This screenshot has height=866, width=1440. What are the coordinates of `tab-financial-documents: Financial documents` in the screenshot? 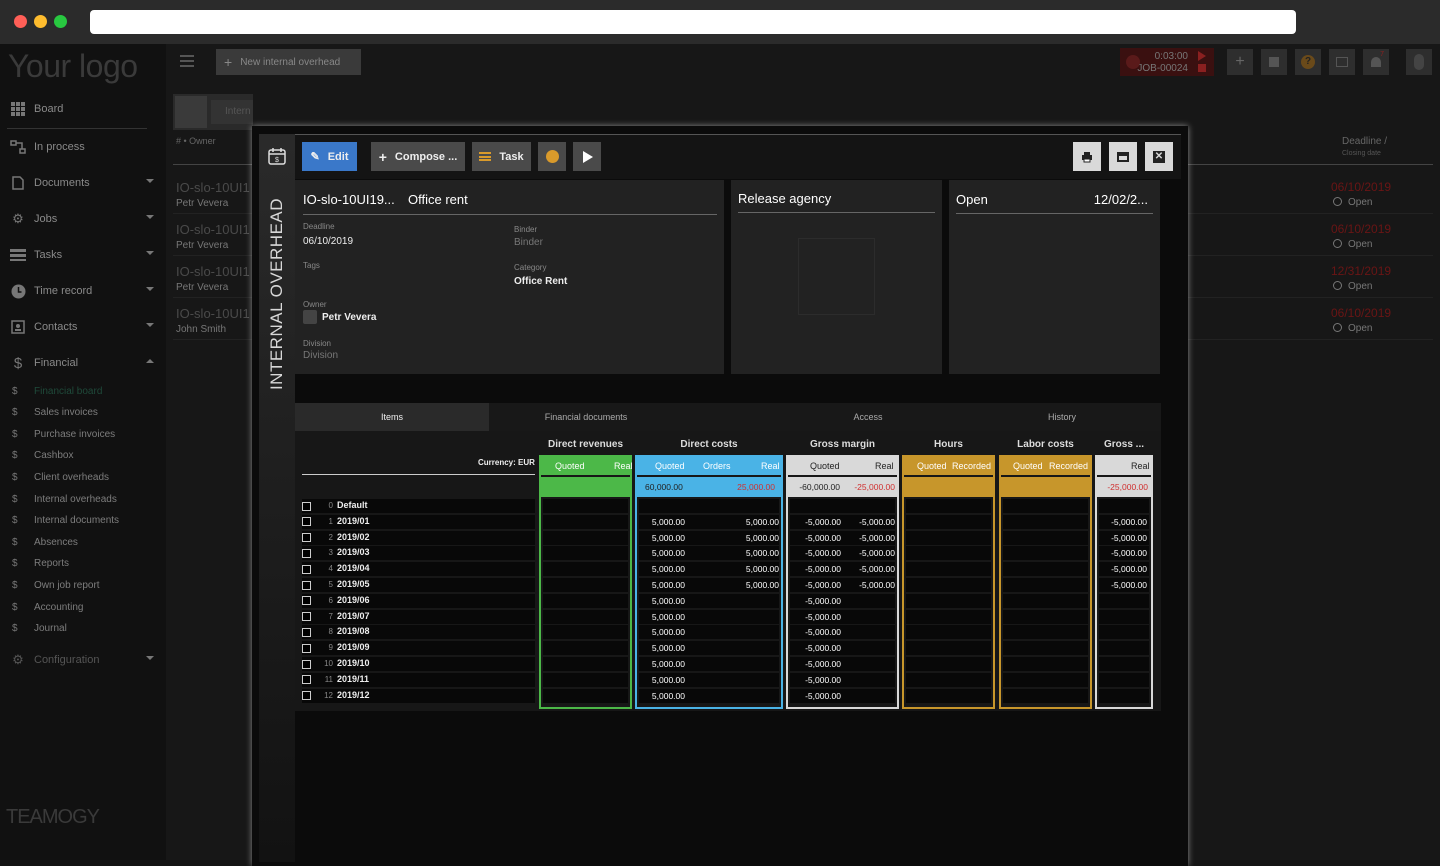 It's located at (586, 417).